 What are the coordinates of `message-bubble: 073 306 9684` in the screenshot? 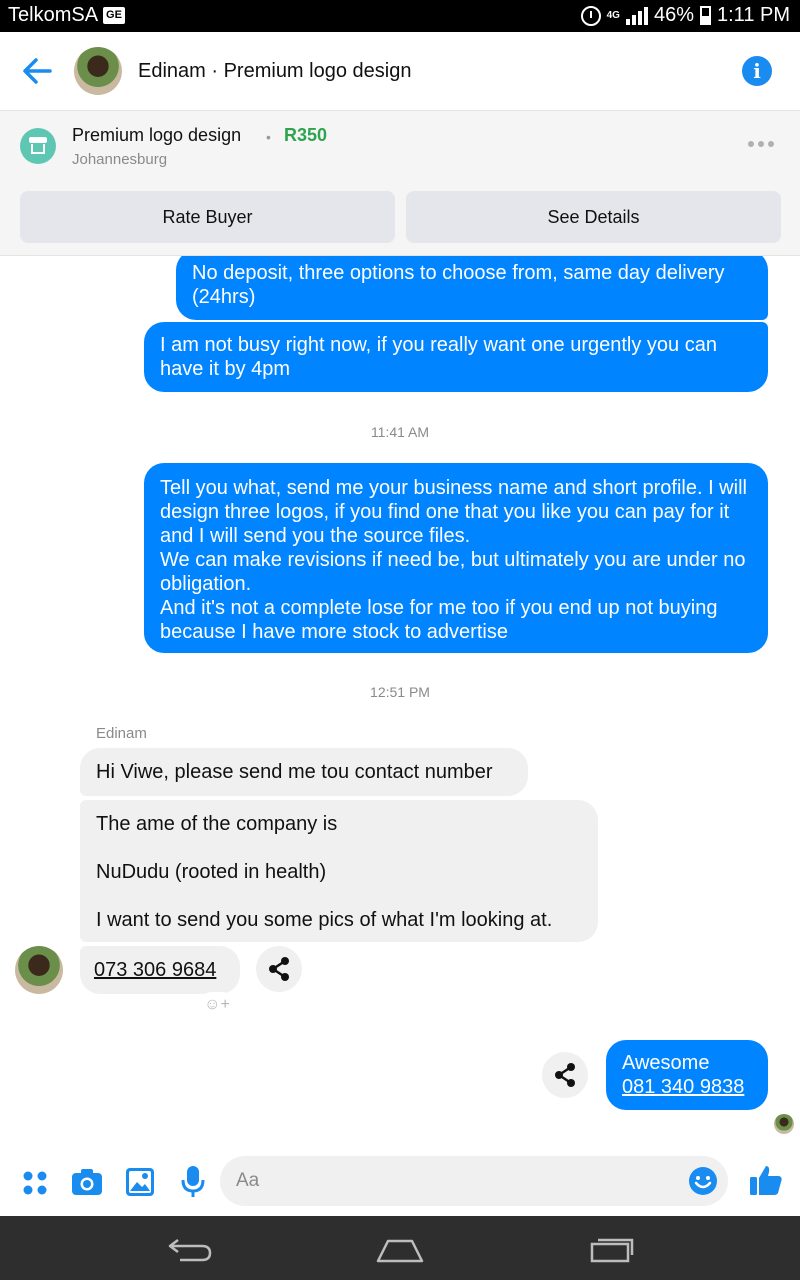 It's located at (160, 970).